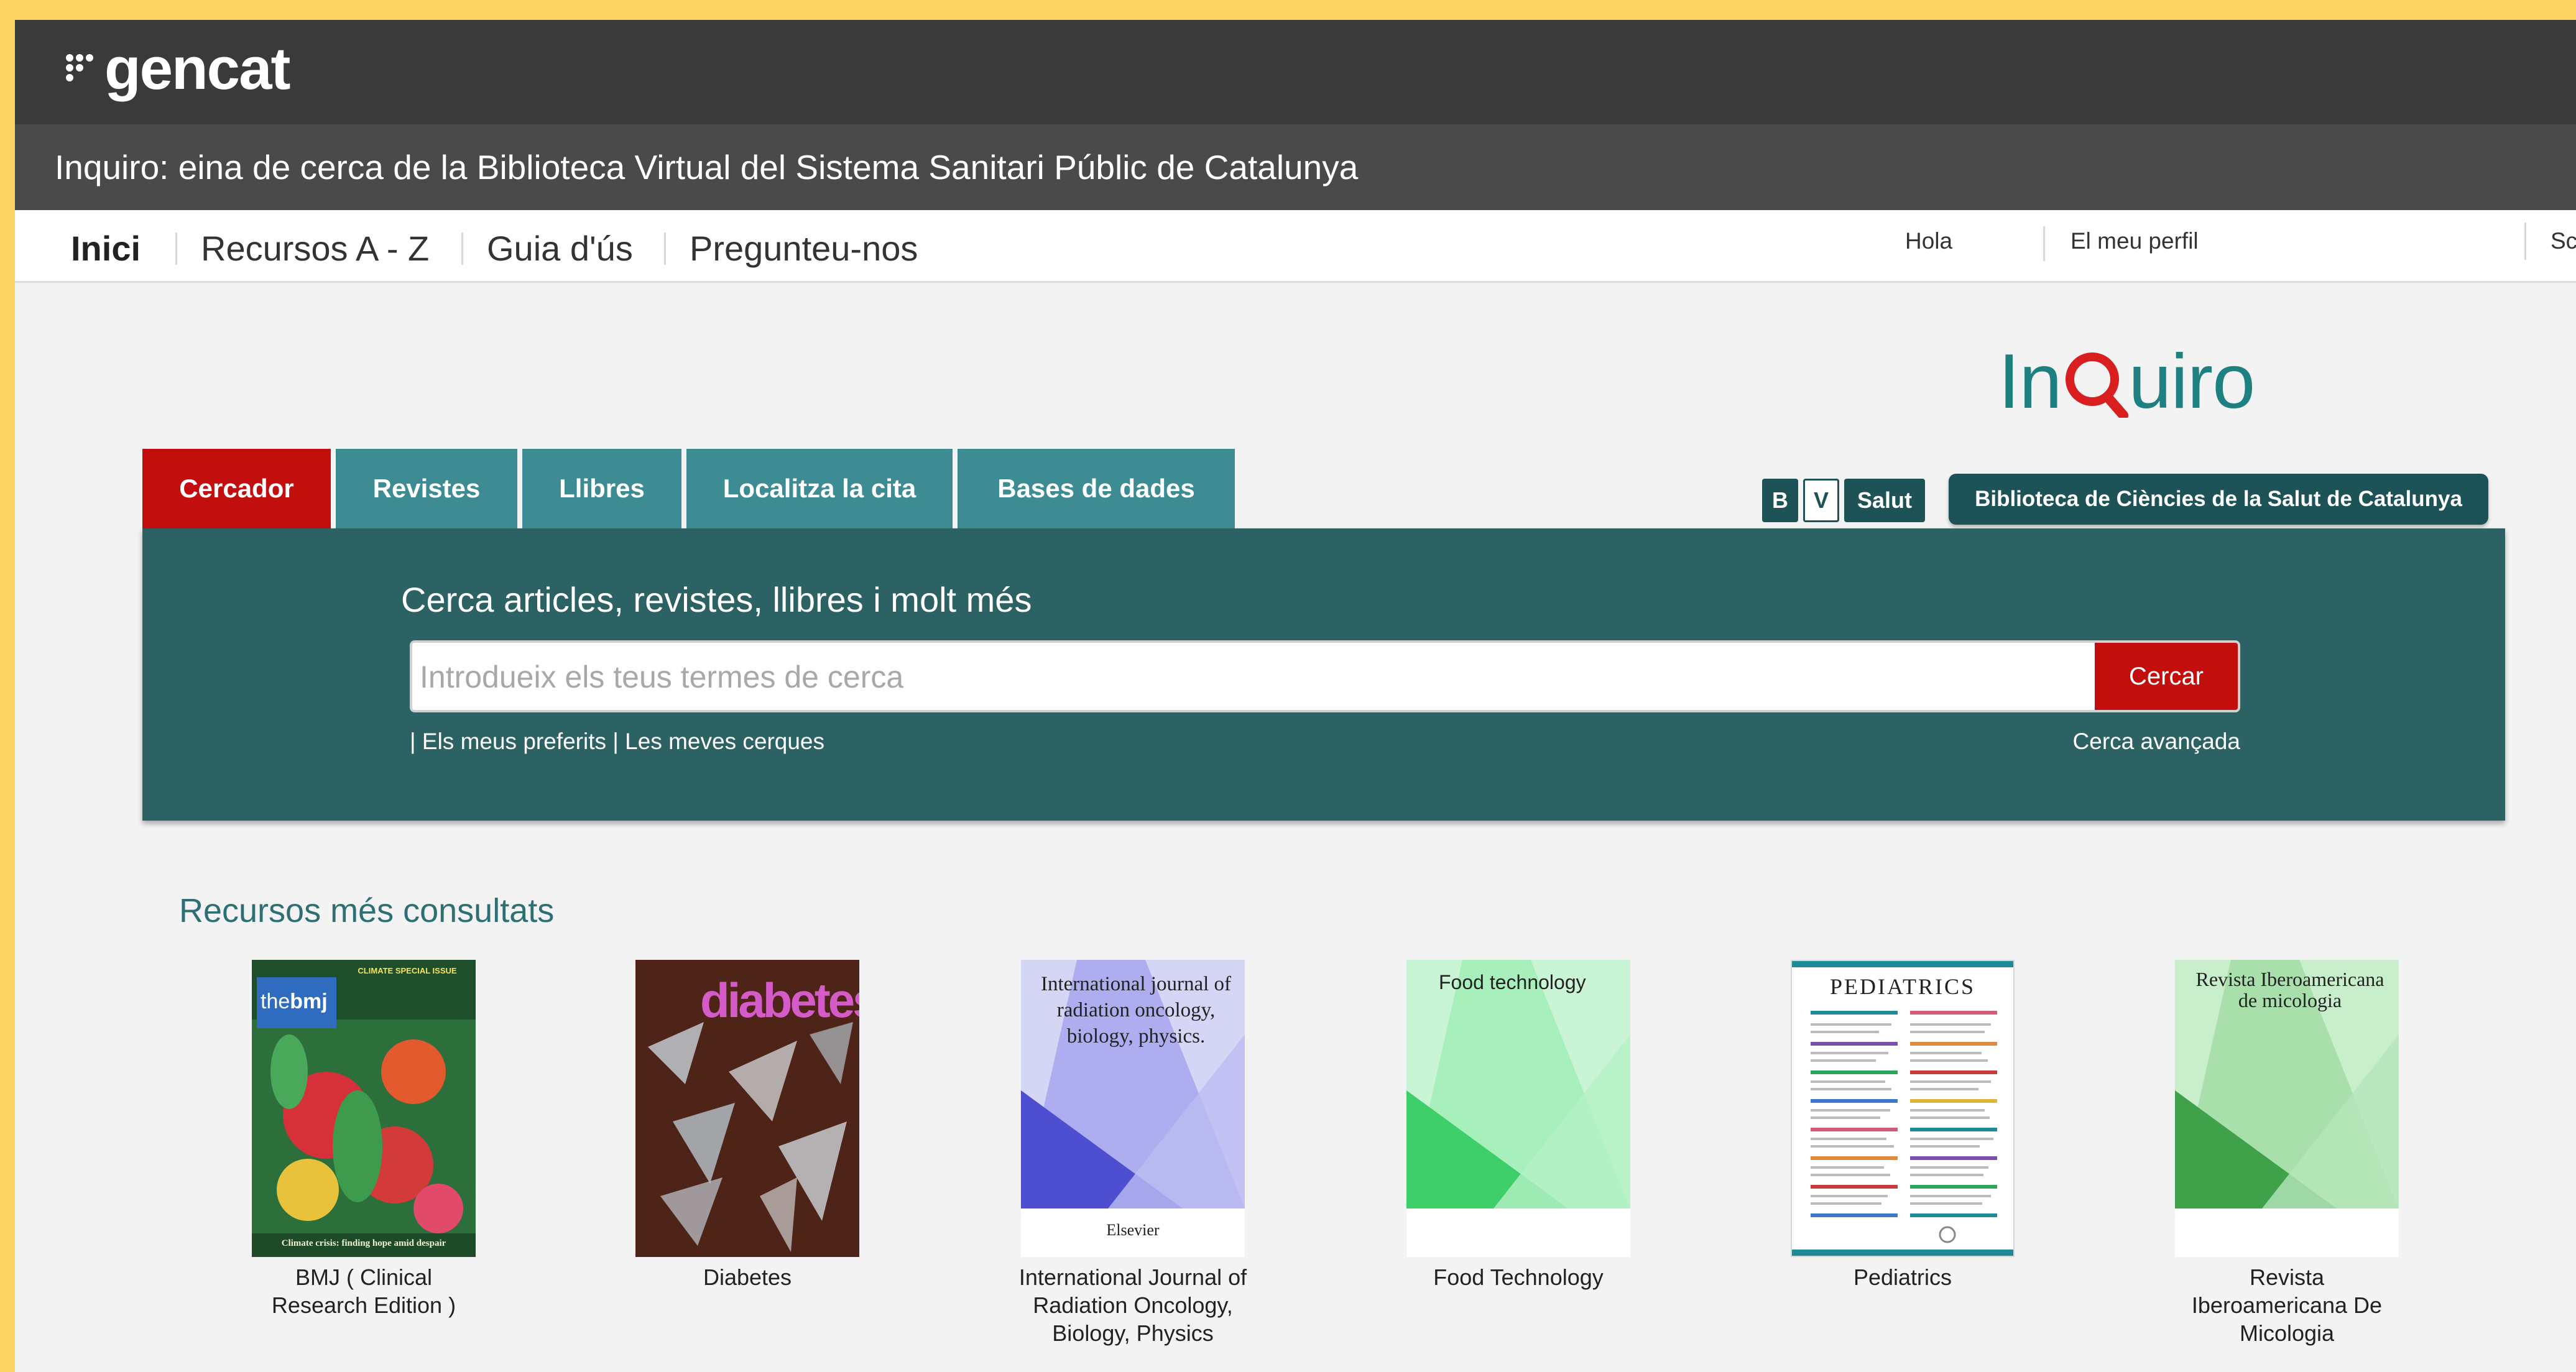 Image resolution: width=2576 pixels, height=1372 pixels. I want to click on advanced-search-link: Cerca avançada, so click(2156, 742).